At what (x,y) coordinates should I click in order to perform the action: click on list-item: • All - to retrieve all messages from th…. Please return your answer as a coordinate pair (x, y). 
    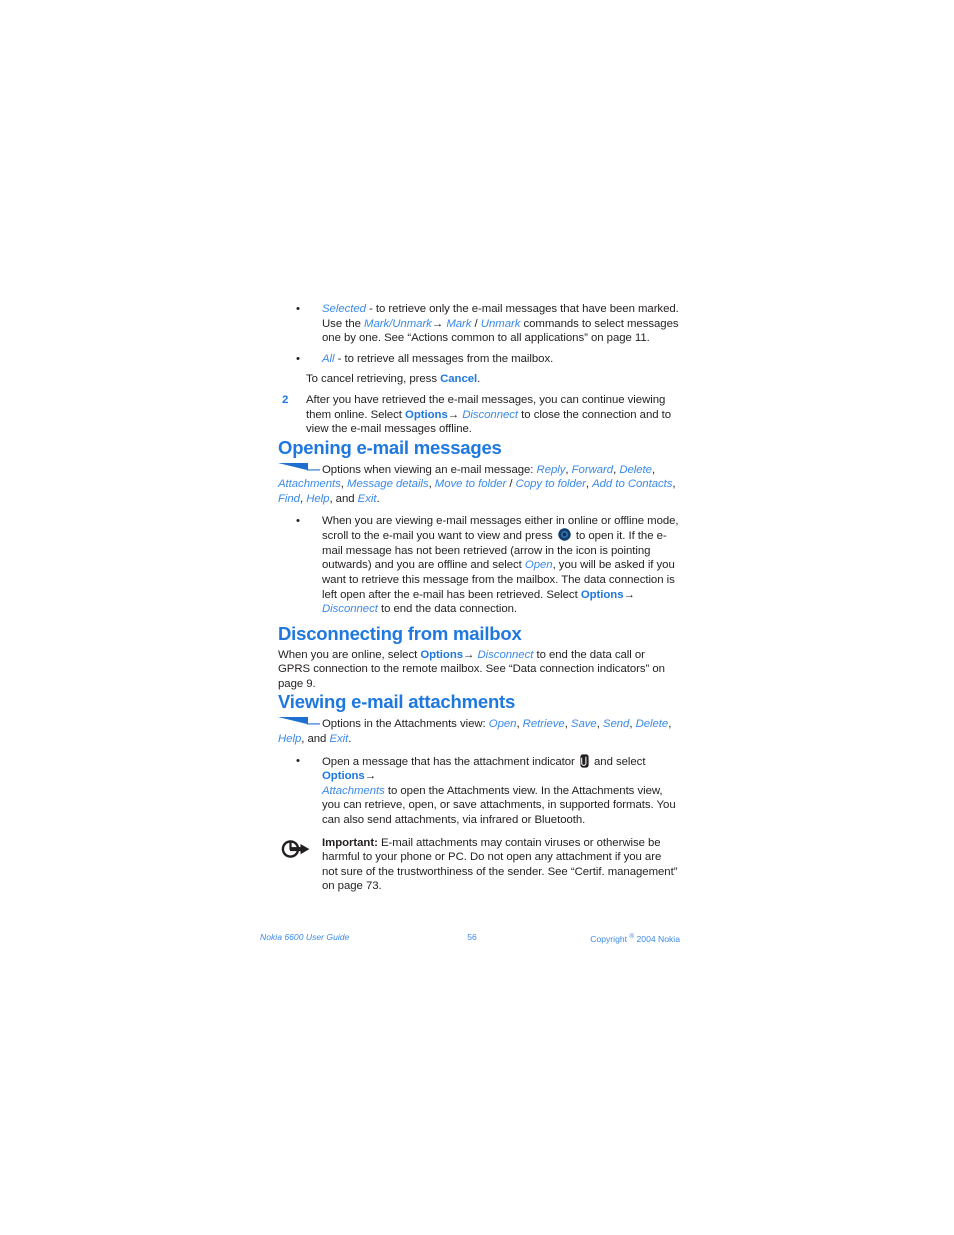
    Looking at the image, I should click on (479, 359).